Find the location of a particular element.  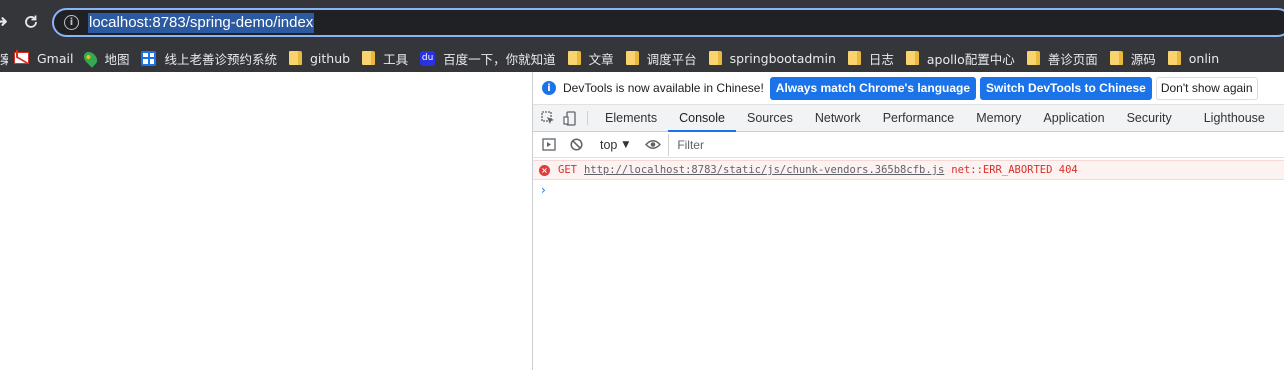

bookmark-folder-pages: 善诊页面 is located at coordinates (1062, 58).